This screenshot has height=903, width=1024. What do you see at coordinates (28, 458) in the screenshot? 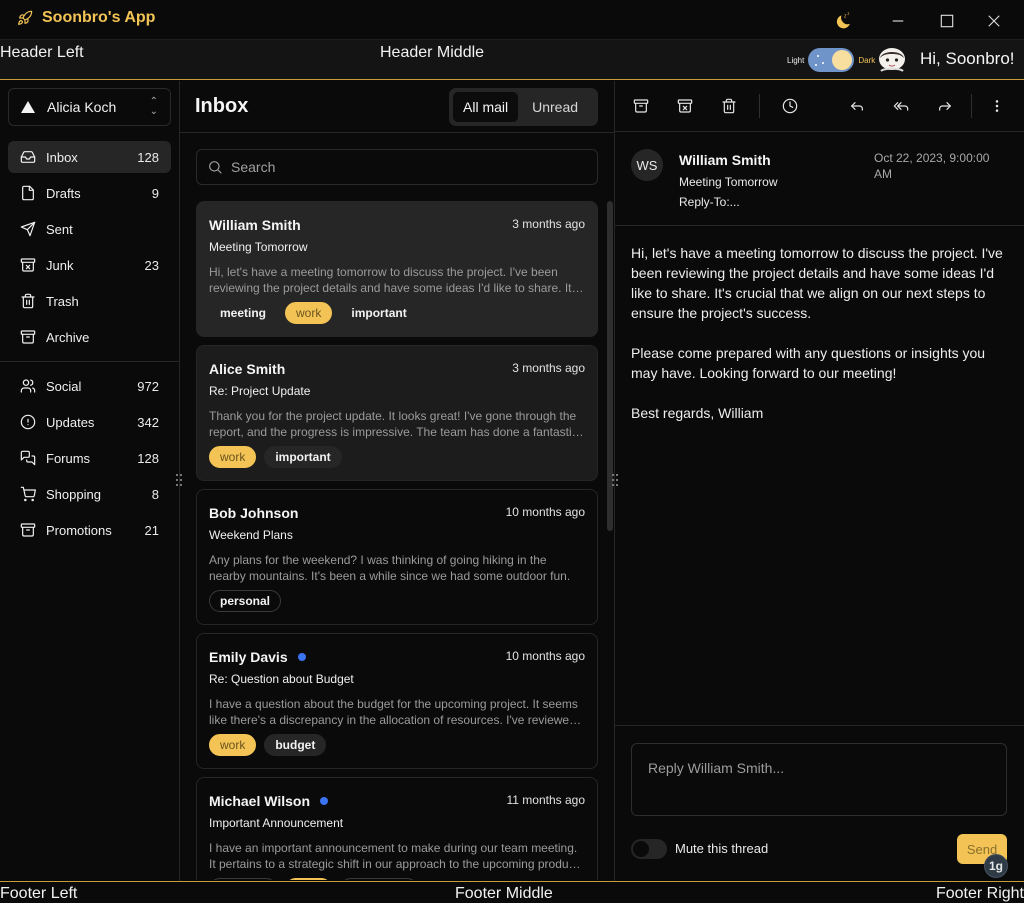
I see `messages-icon` at bounding box center [28, 458].